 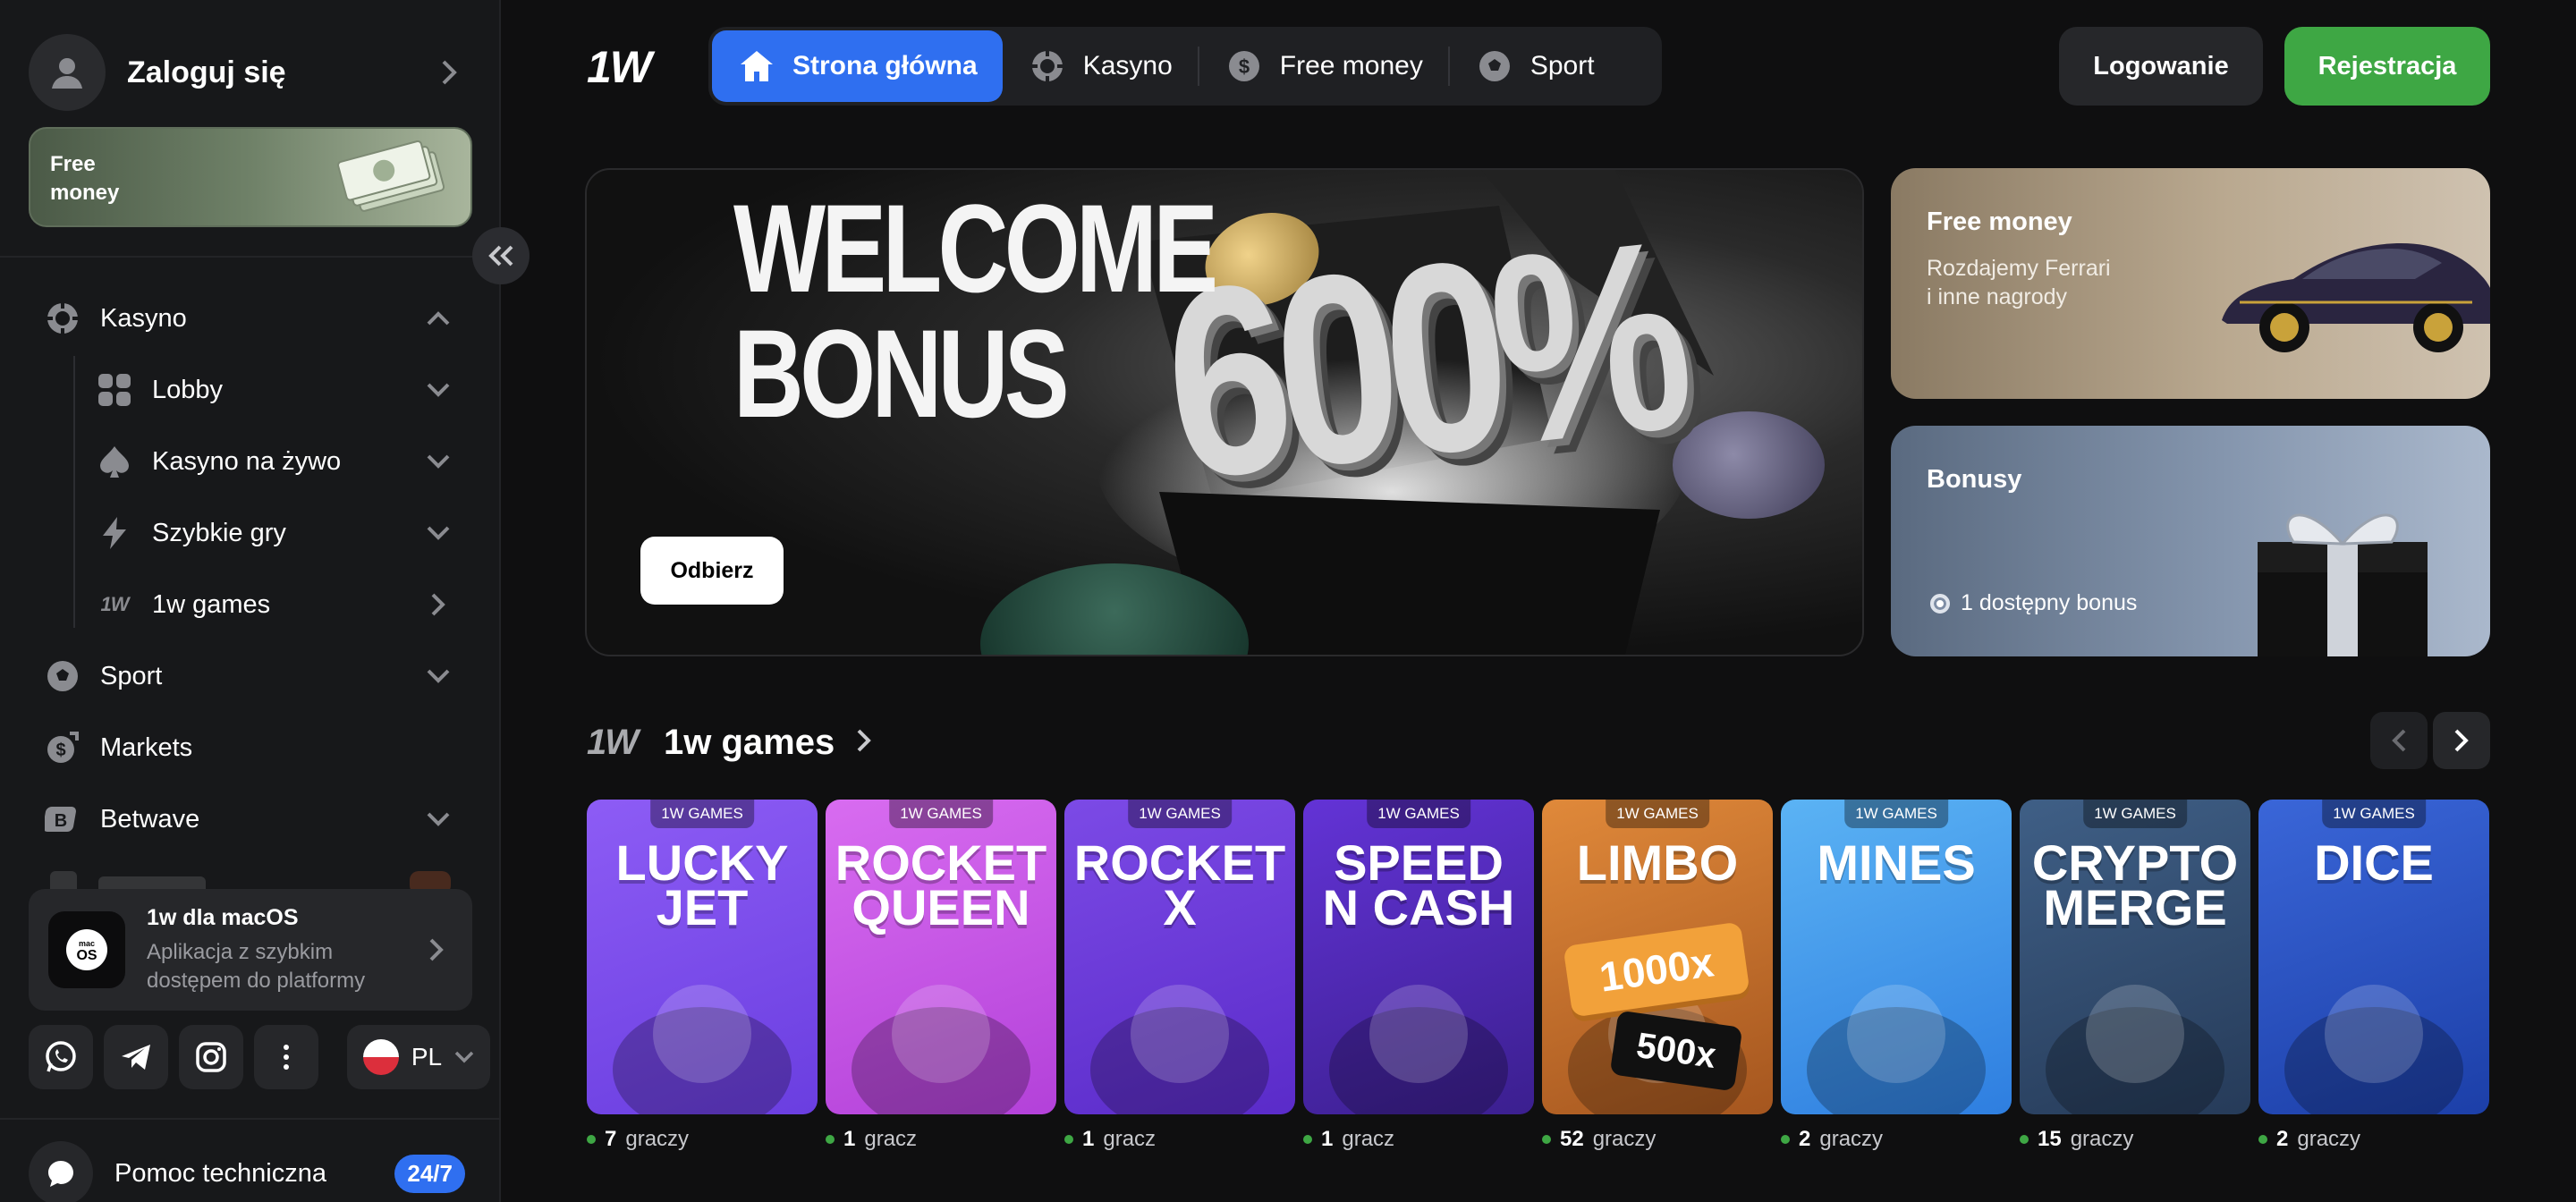 I want to click on support-hours-badge: 24/7, so click(x=429, y=1173).